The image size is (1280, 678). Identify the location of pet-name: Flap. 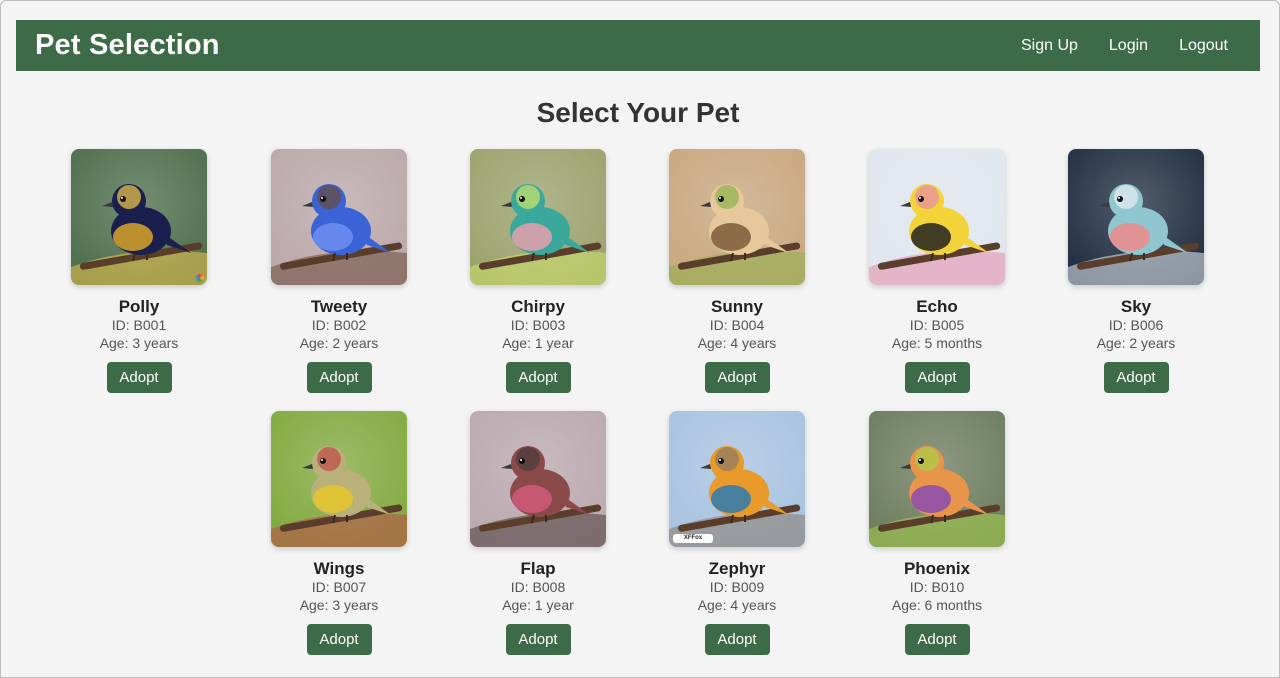
(538, 568).